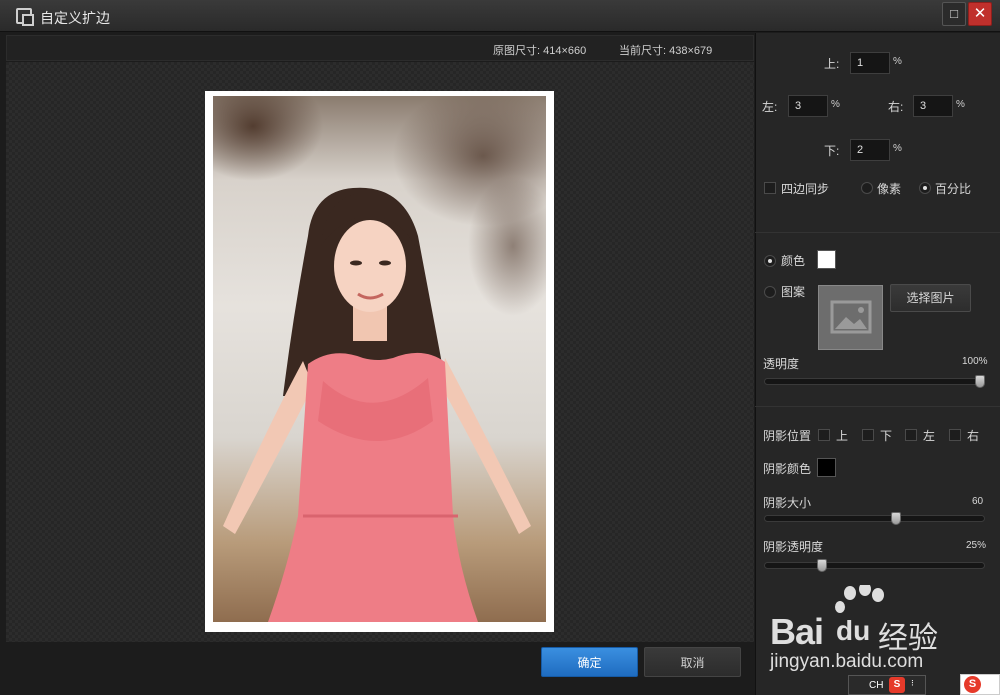 The image size is (1000, 695). I want to click on opacity-label: 透明度, so click(781, 364).